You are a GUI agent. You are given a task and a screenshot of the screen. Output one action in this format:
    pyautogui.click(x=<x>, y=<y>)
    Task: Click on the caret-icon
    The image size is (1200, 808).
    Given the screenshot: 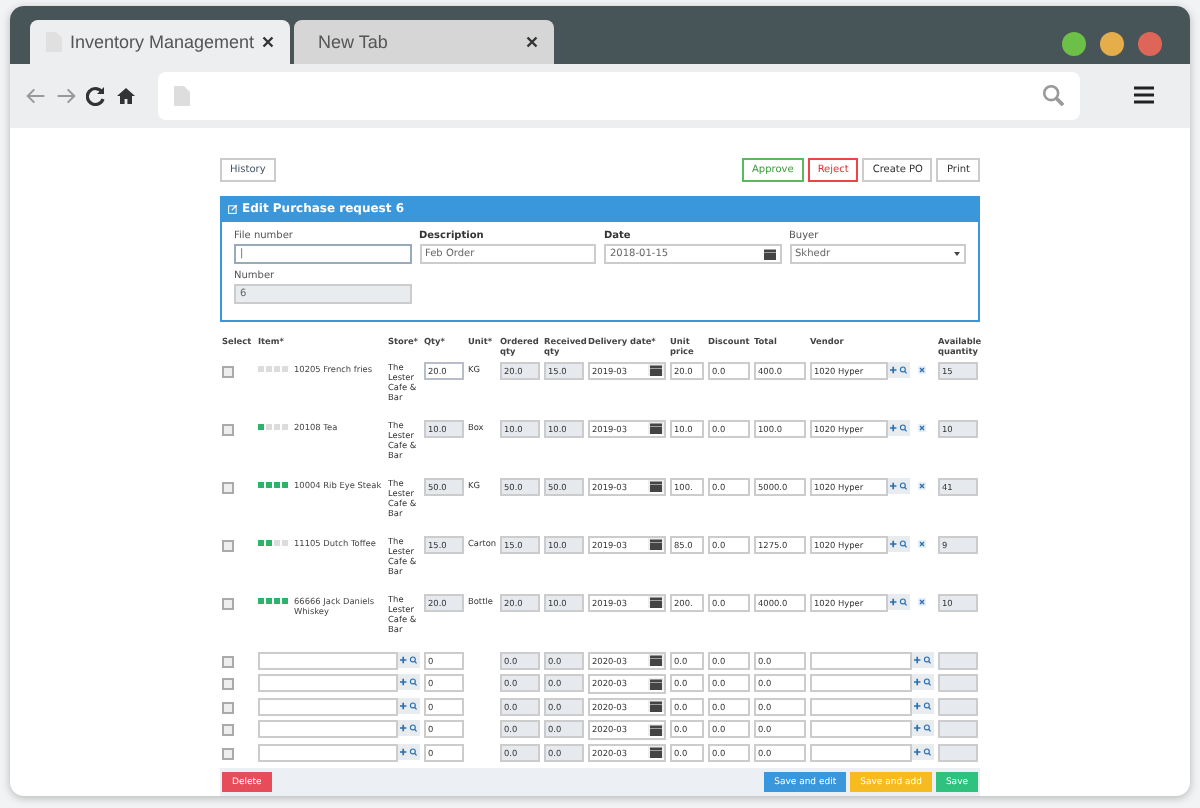 What is the action you would take?
    pyautogui.click(x=957, y=253)
    